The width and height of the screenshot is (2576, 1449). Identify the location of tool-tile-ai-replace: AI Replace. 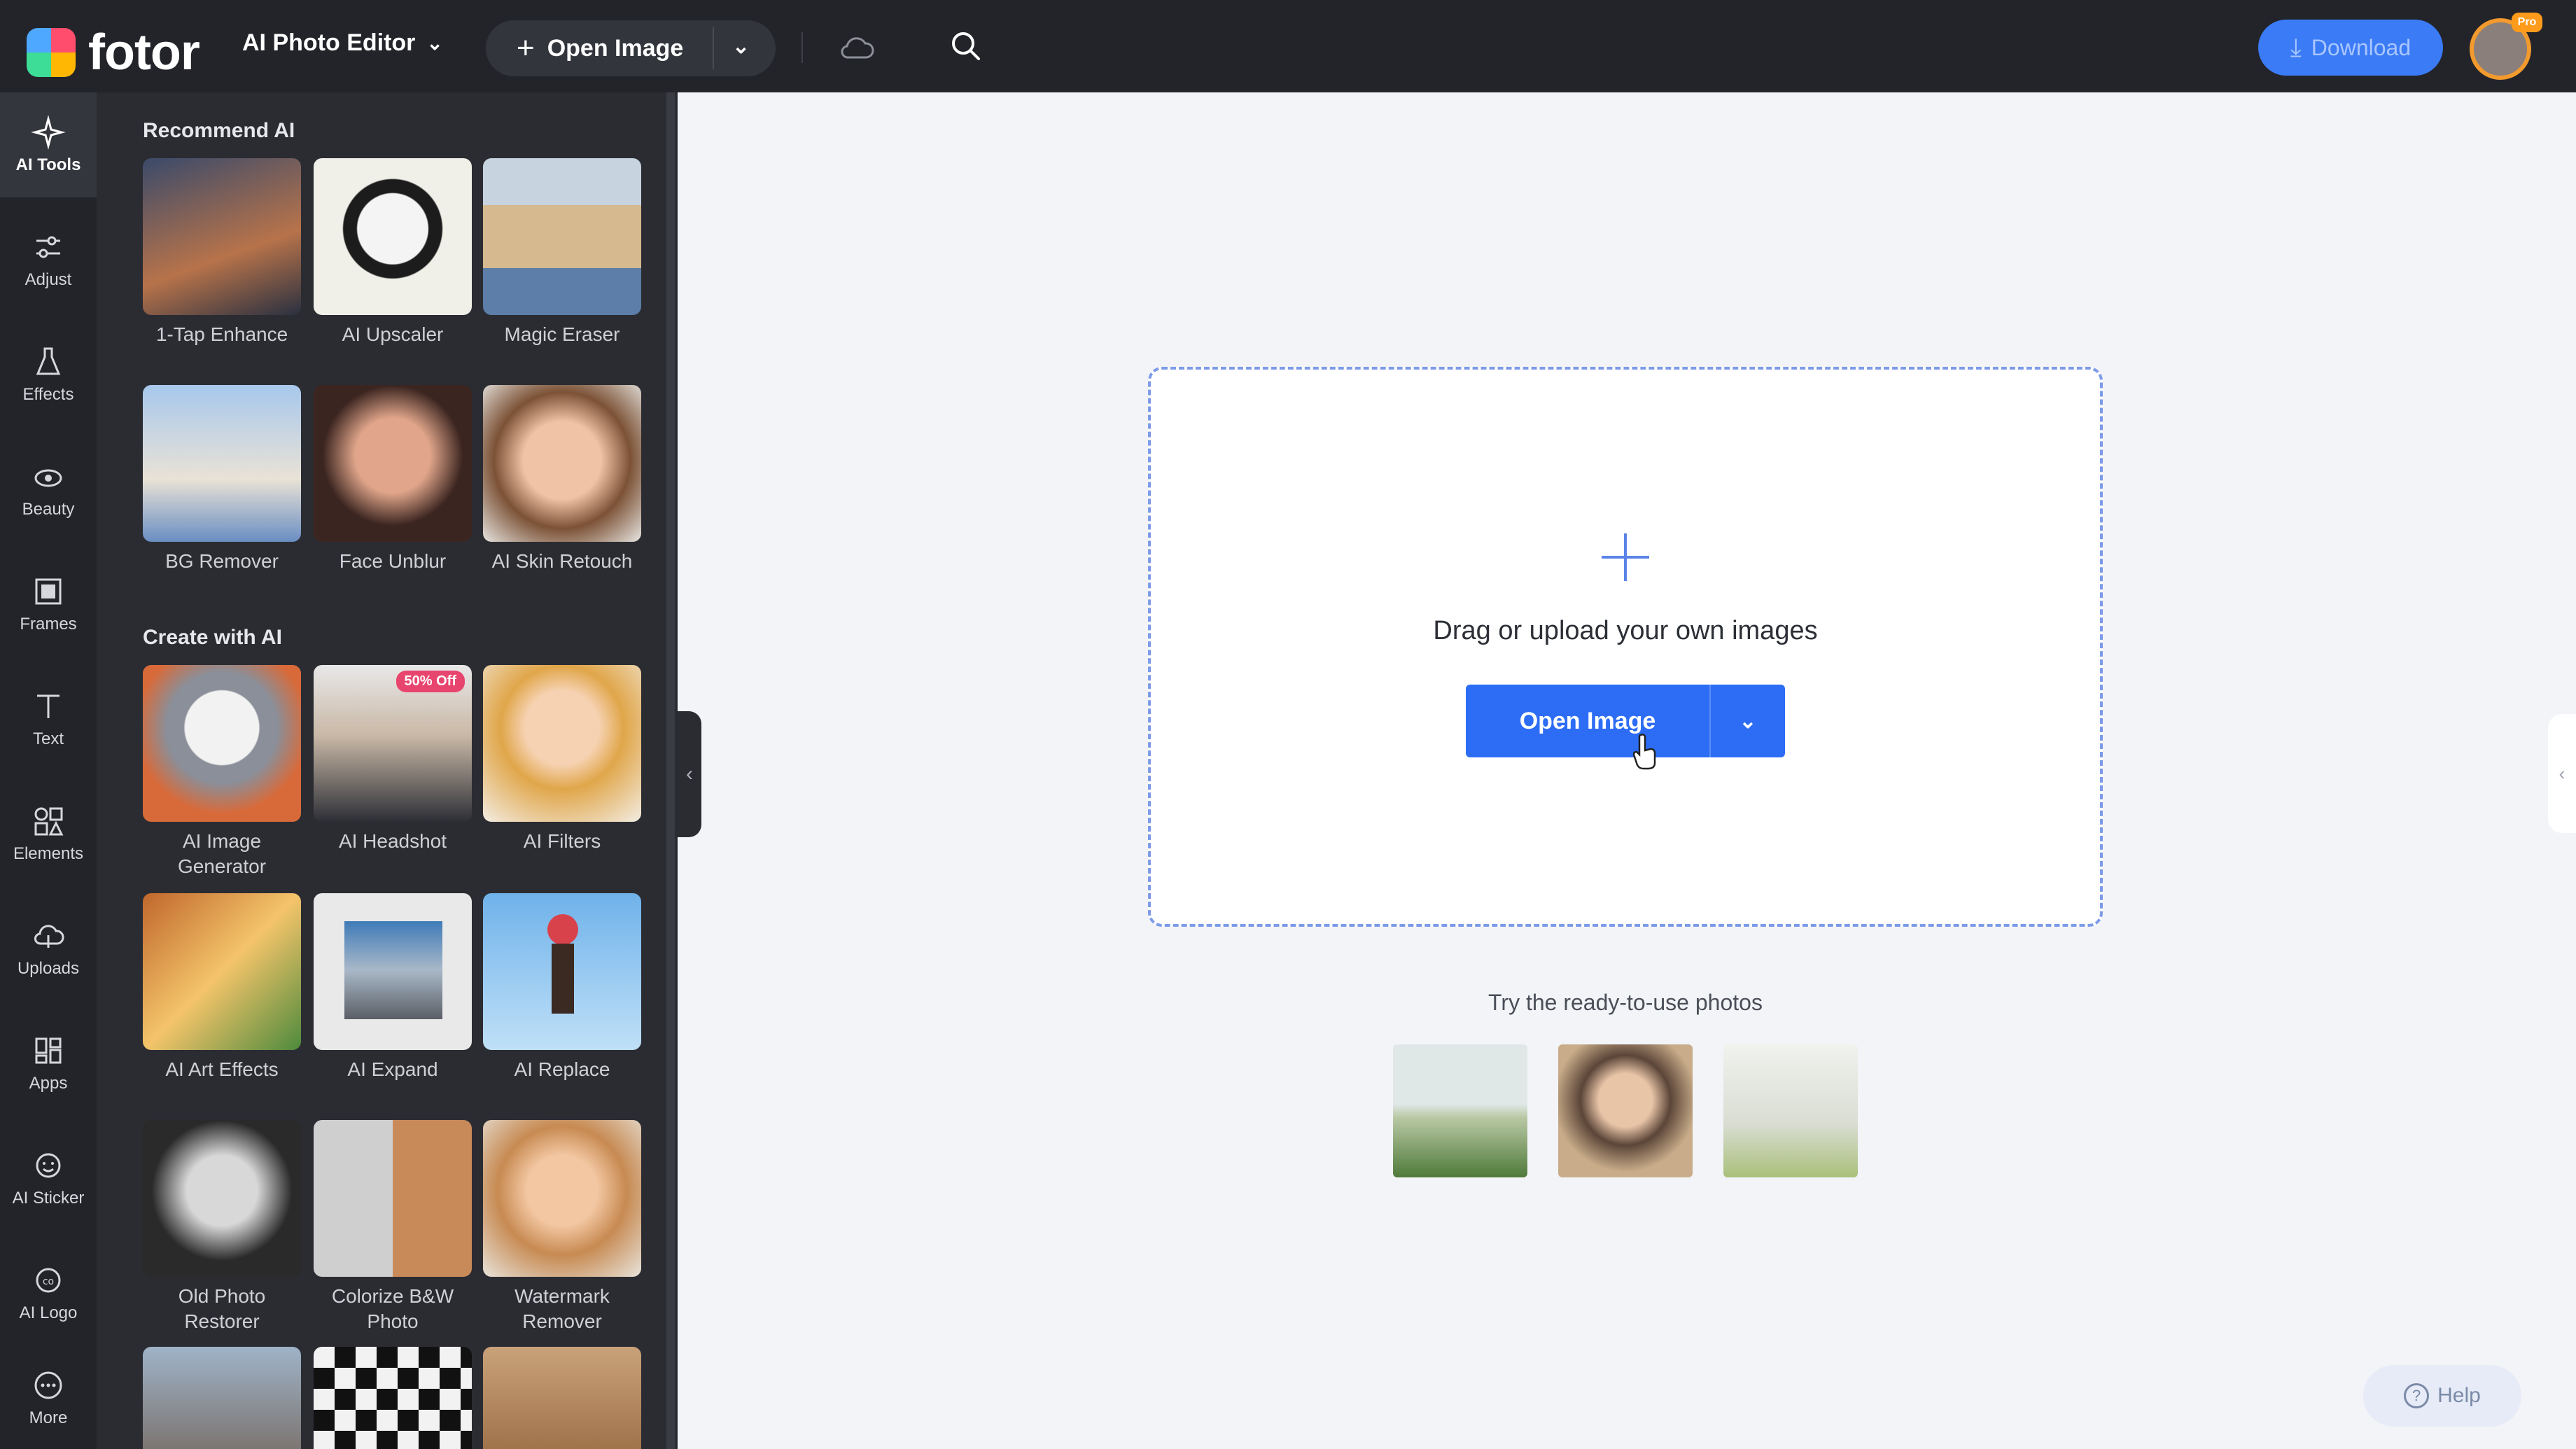
(562, 987).